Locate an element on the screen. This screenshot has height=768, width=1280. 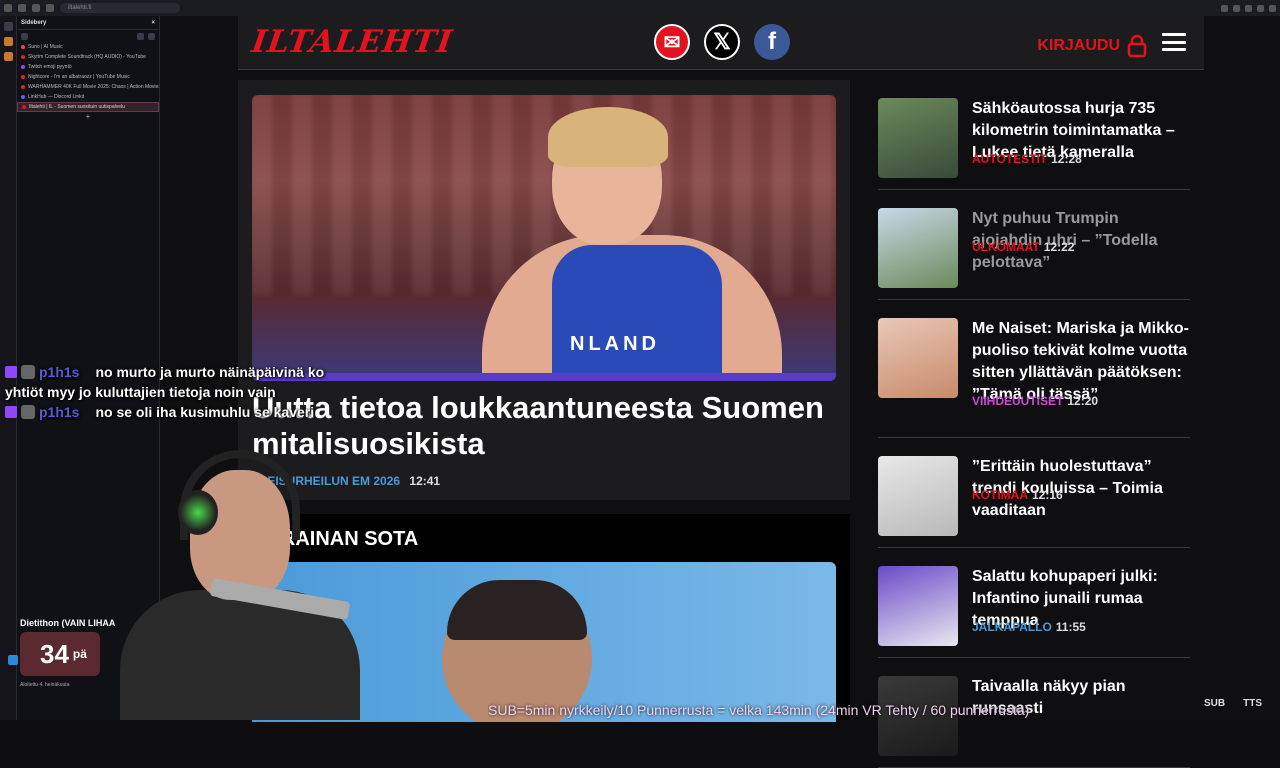
event-count-unit: pä is located at coordinates (79, 654).